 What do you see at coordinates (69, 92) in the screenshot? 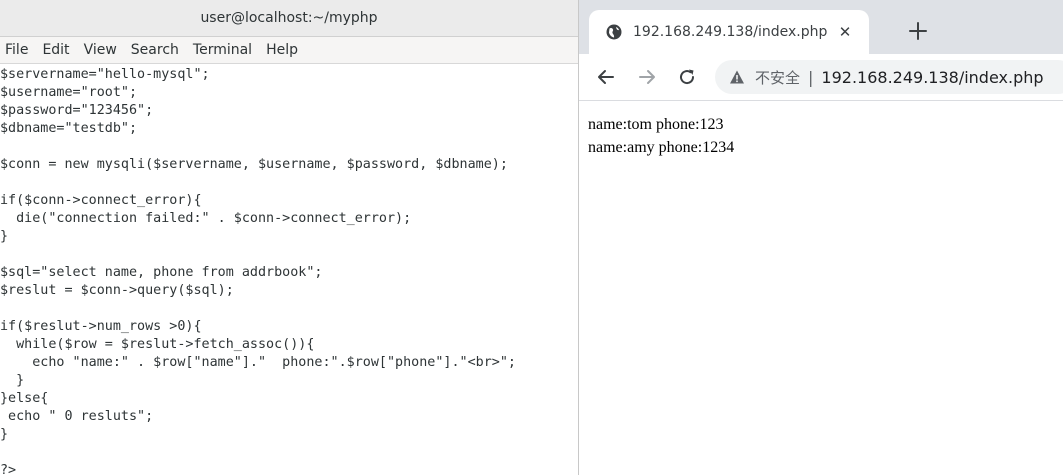
I see `code-line: $username="root";` at bounding box center [69, 92].